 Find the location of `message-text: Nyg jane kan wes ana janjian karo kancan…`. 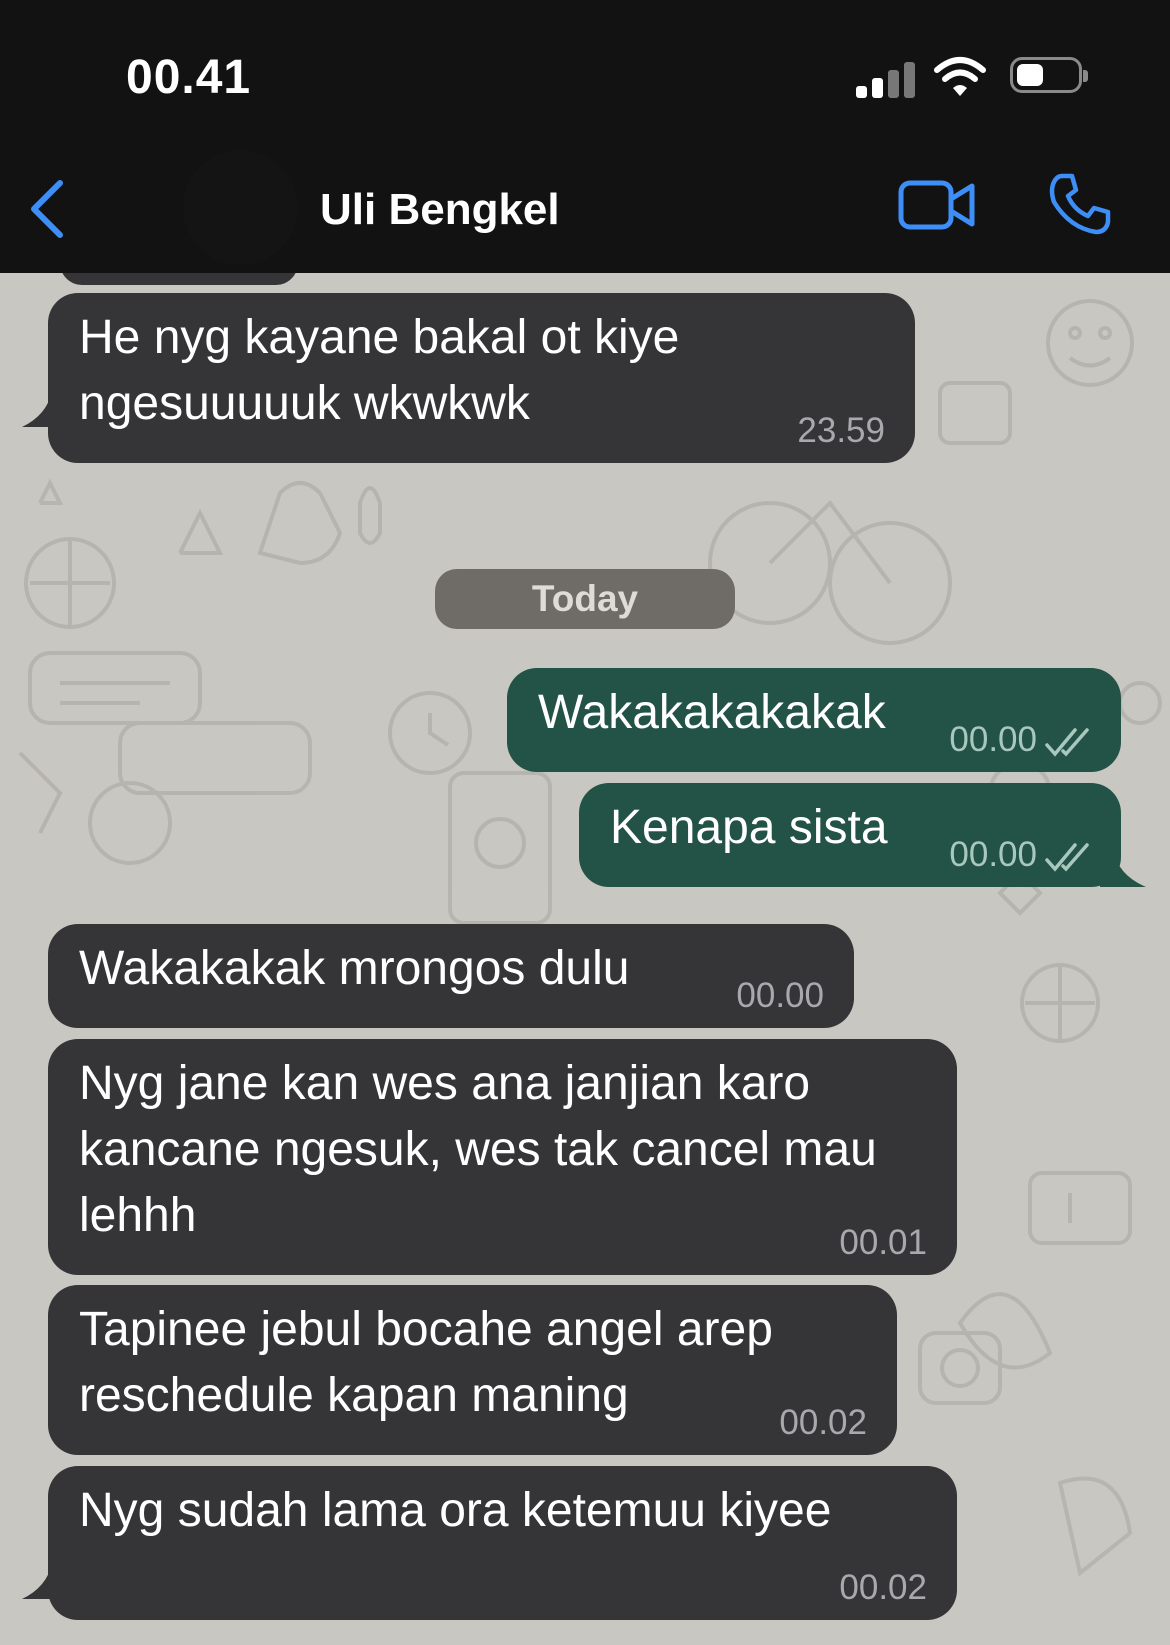

message-text: Nyg jane kan wes ana janjian karo kancan… is located at coordinates (478, 1149).